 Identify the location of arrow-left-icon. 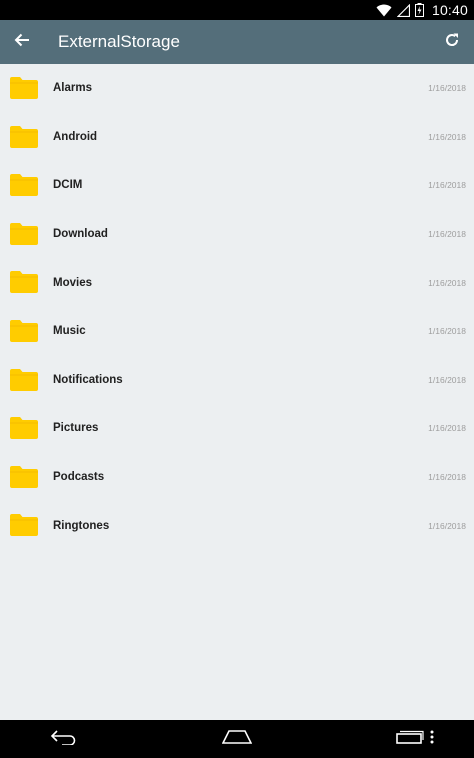
(22, 42).